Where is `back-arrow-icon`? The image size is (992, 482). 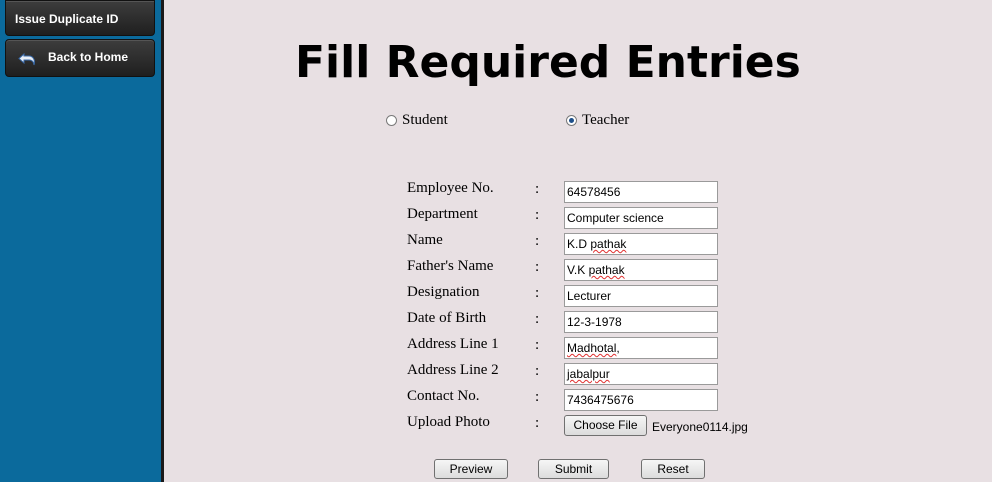
back-arrow-icon is located at coordinates (28, 59).